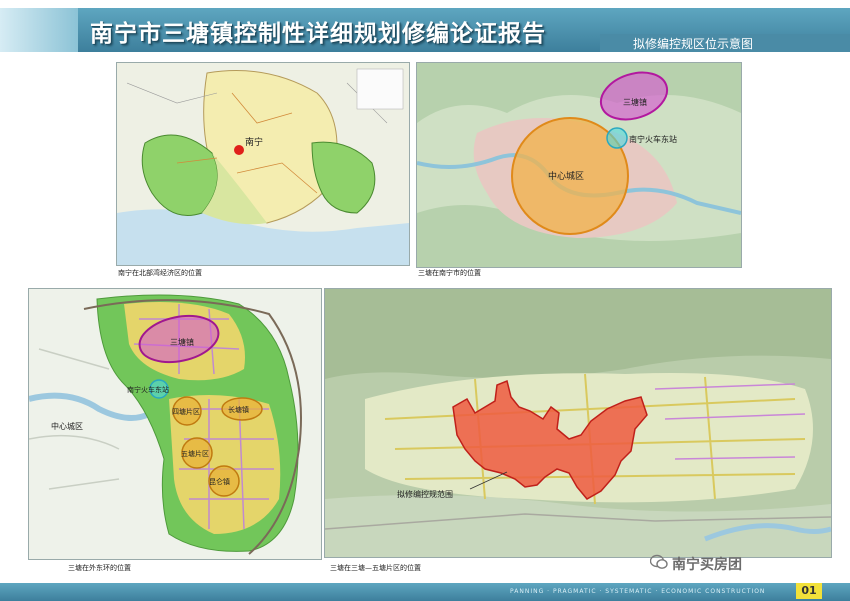  I want to click on label-changtang: 长塘镇, so click(238, 409).